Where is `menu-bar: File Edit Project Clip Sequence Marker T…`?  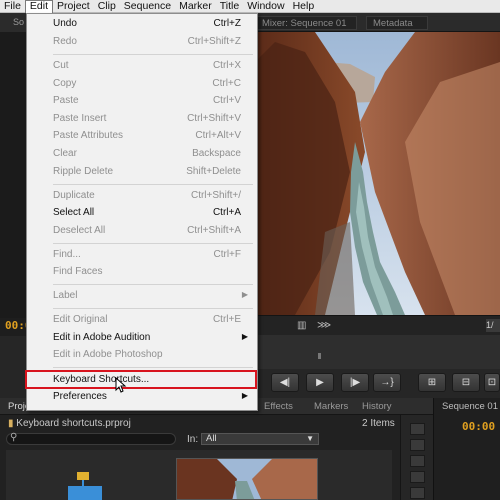
menu-bar: File Edit Project Clip Sequence Marker T… is located at coordinates (250, 6).